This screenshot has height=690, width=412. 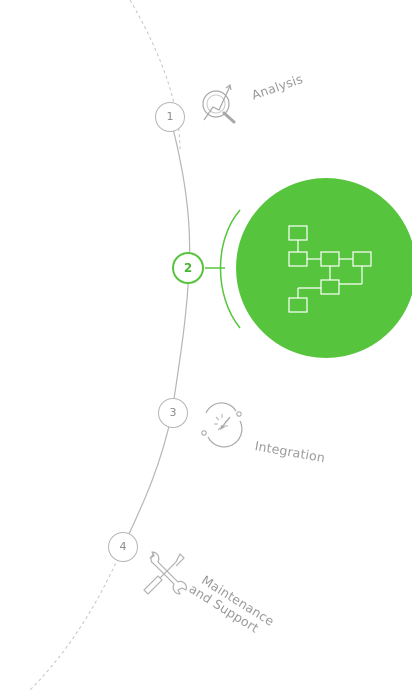 What do you see at coordinates (222, 426) in the screenshot?
I see `integration-cycle-icon` at bounding box center [222, 426].